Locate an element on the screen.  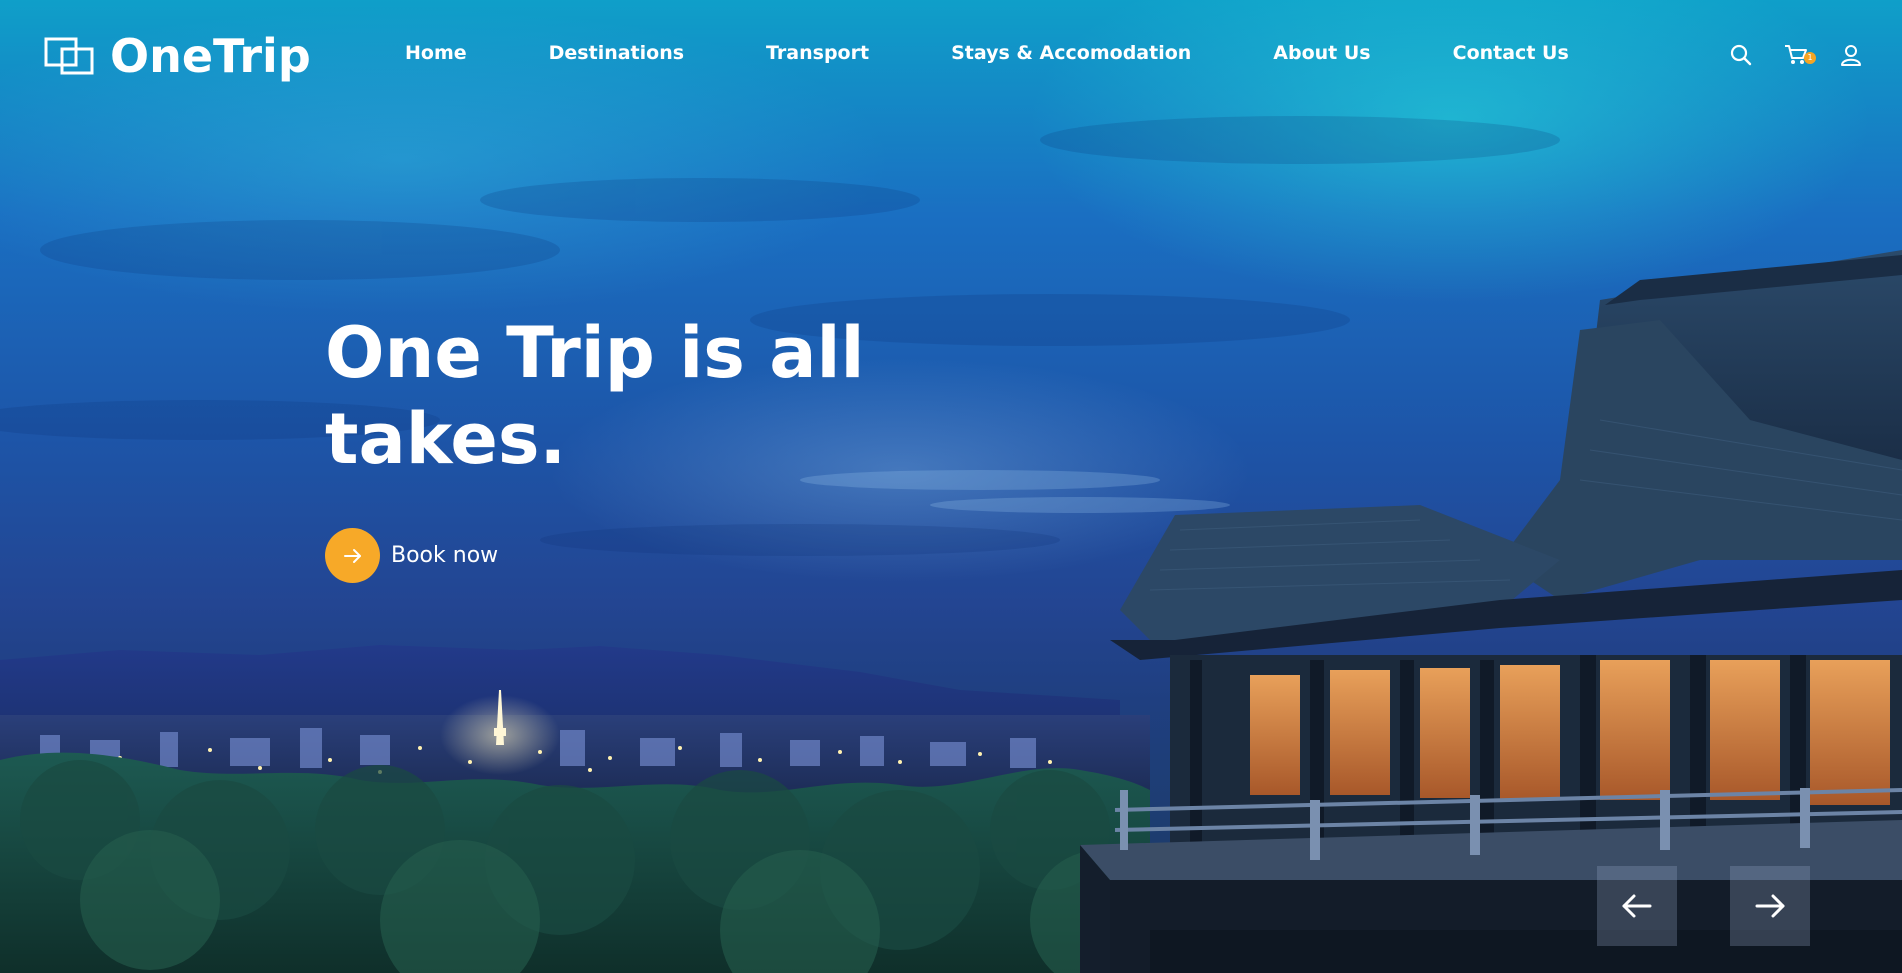
book-now-label: Book now is located at coordinates (445, 555).